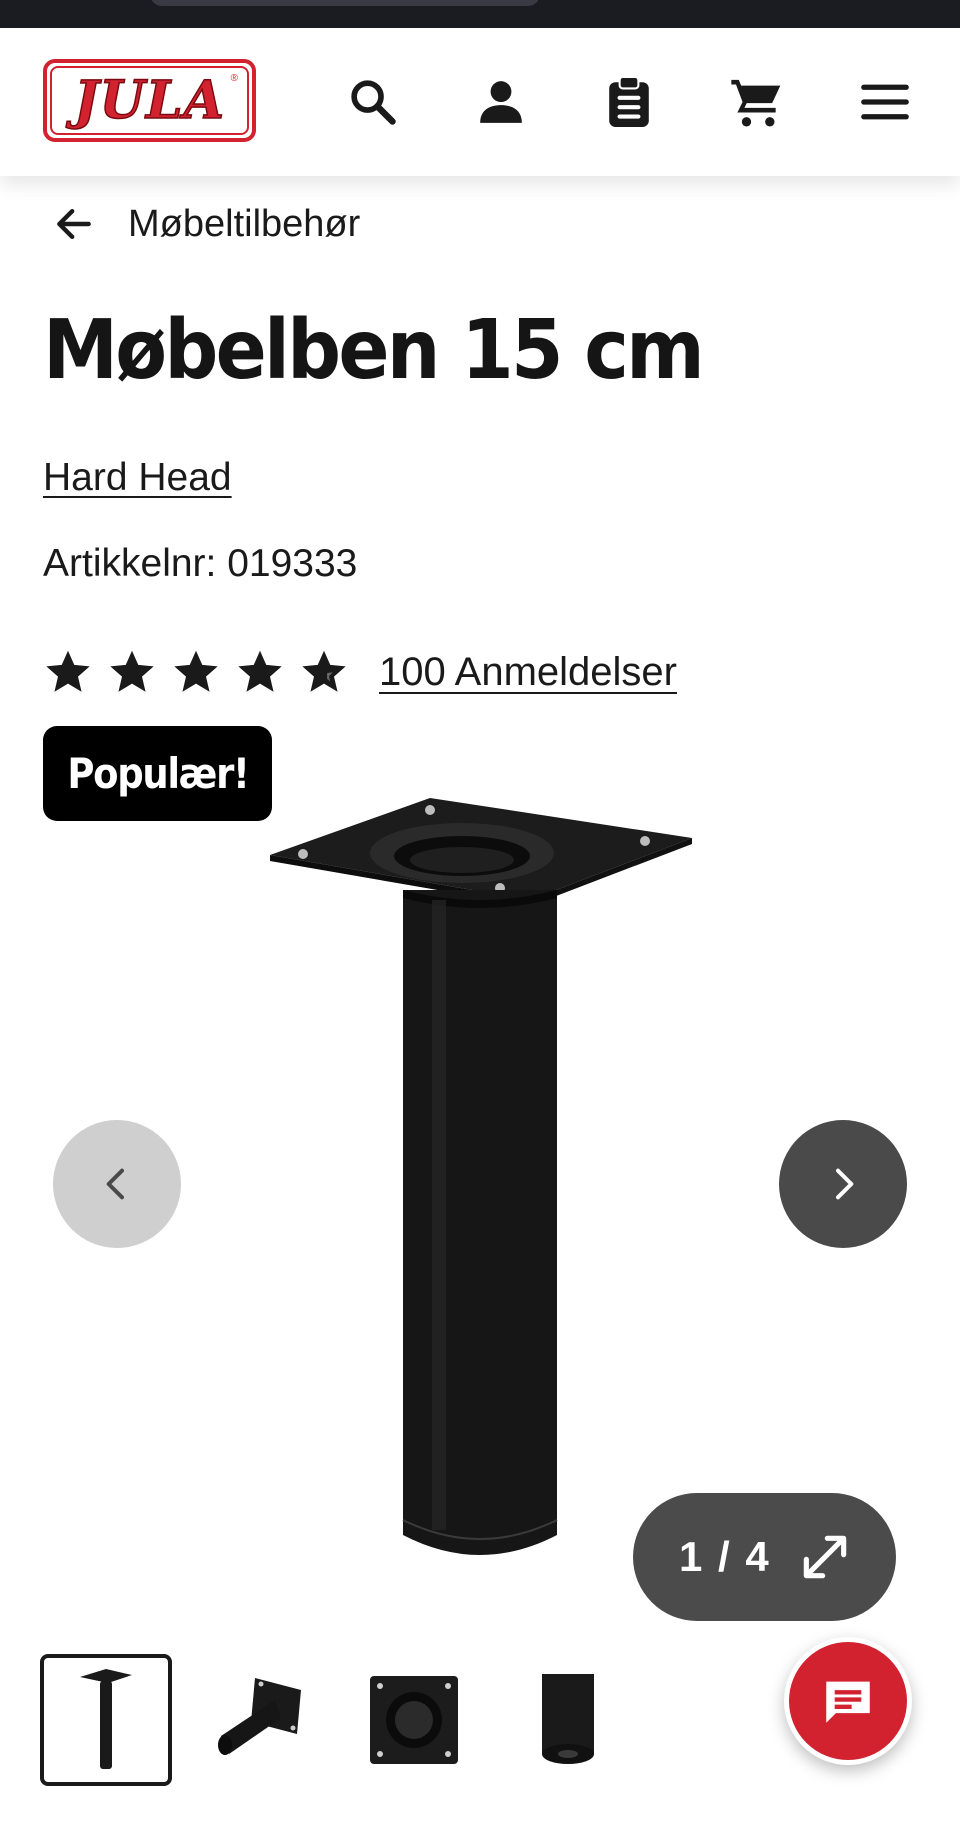 The width and height of the screenshot is (960, 1829). I want to click on search-button, so click(373, 102).